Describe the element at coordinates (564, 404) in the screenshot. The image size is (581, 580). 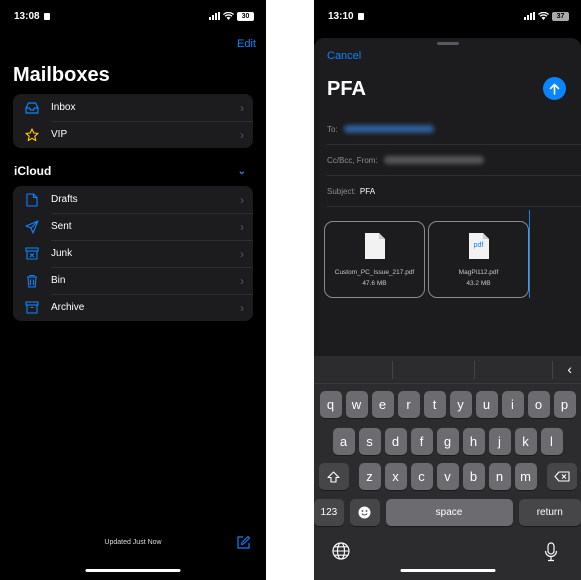
I see `key-p: p` at that location.